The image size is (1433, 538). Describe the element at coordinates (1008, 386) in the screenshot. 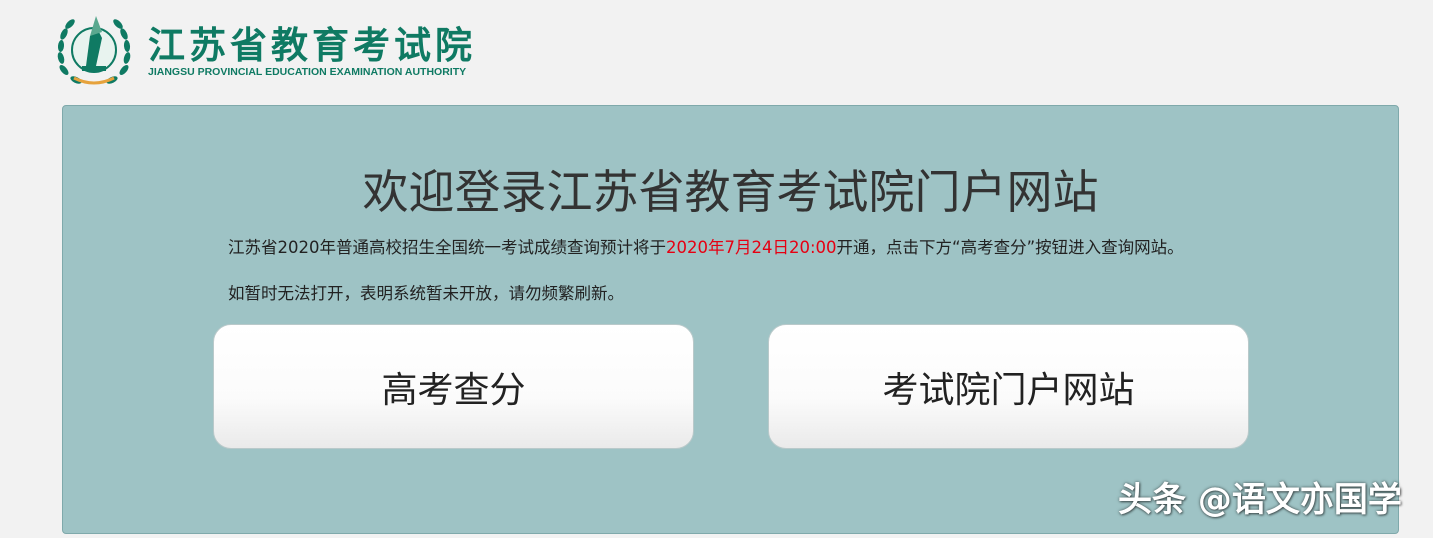

I see `portal-site-button: 考试院门户网站` at that location.